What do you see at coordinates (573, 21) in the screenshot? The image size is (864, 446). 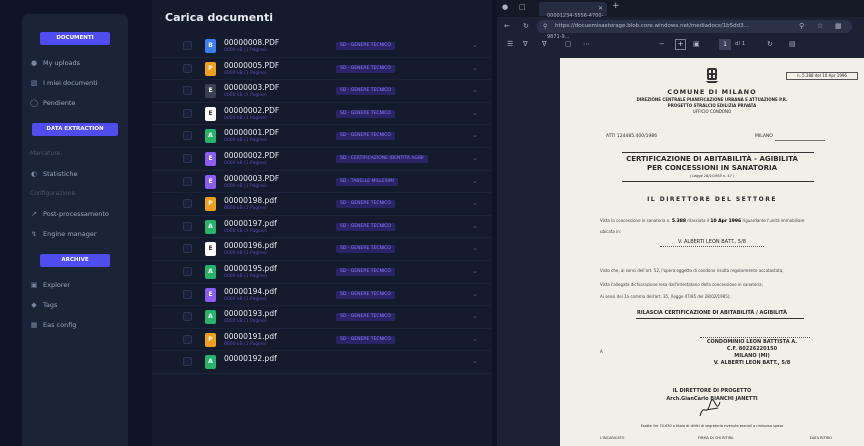 I see `browser-tab: 00001234-5556-4700-9871-9... ✕` at bounding box center [573, 21].